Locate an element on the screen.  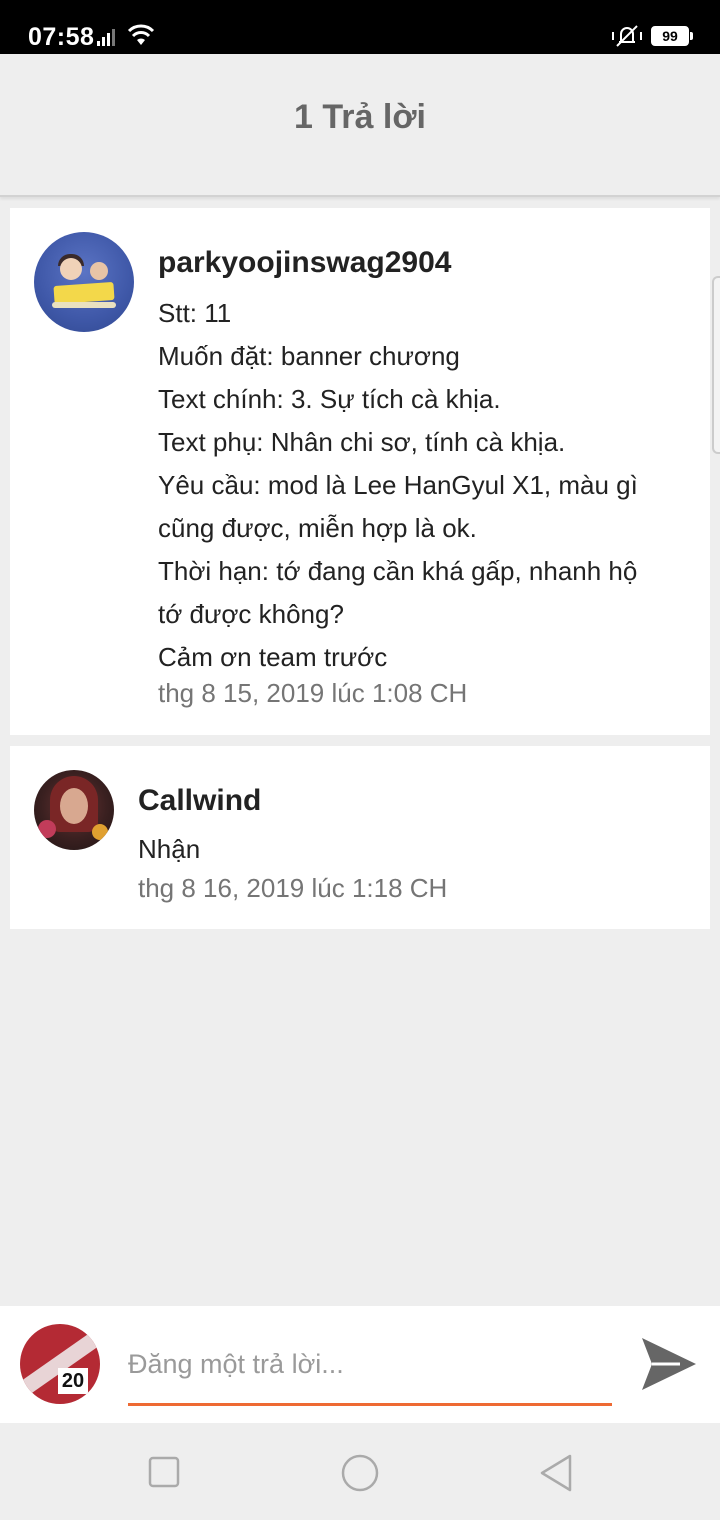
wifi-icon is located at coordinates (141, 34).